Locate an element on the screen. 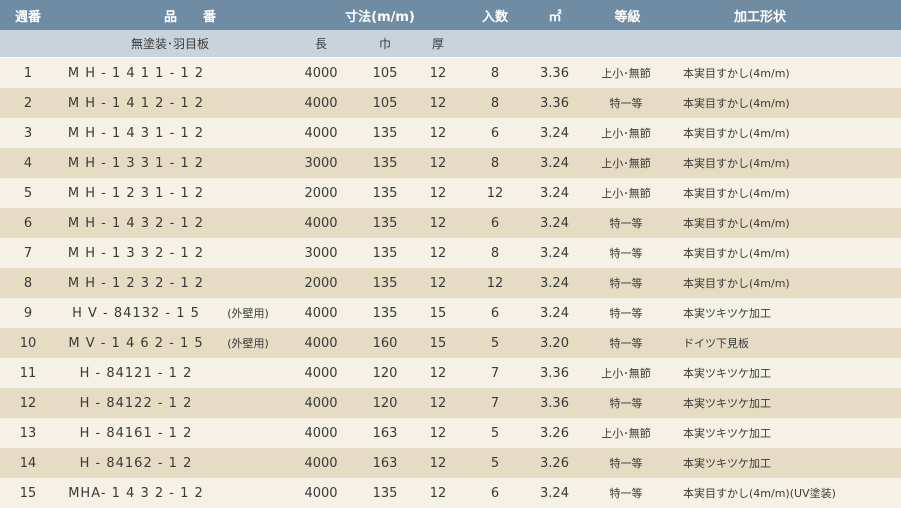  cell-length: 3000 is located at coordinates (321, 163).